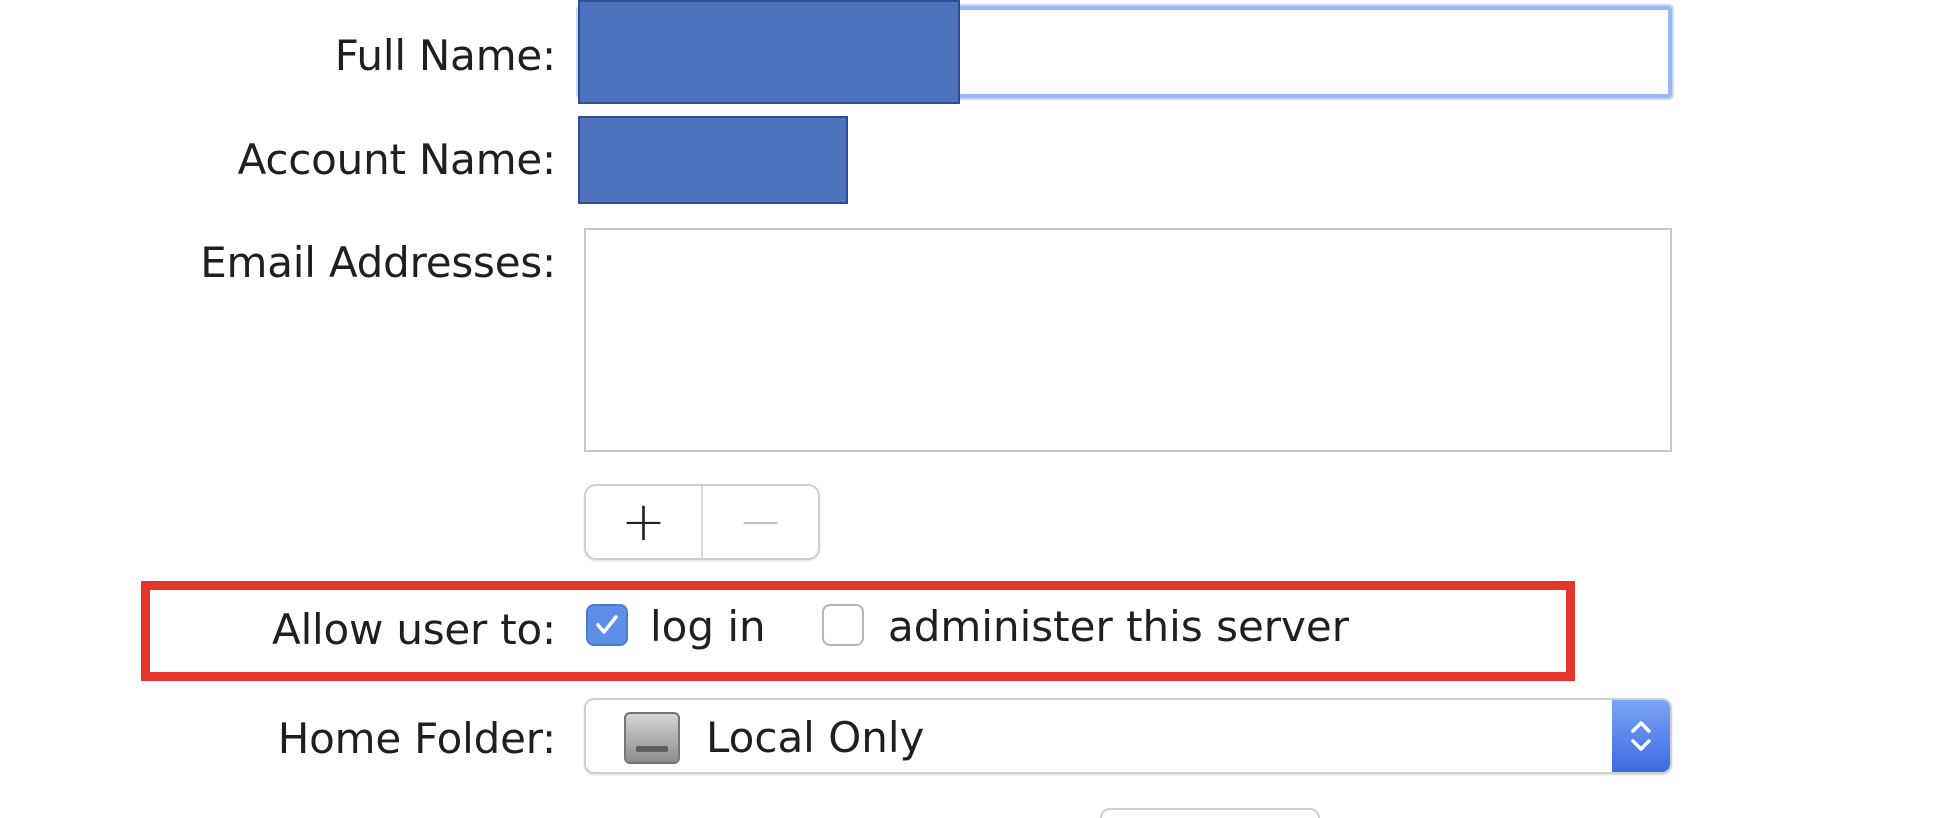  I want to click on partial-button, so click(1210, 813).